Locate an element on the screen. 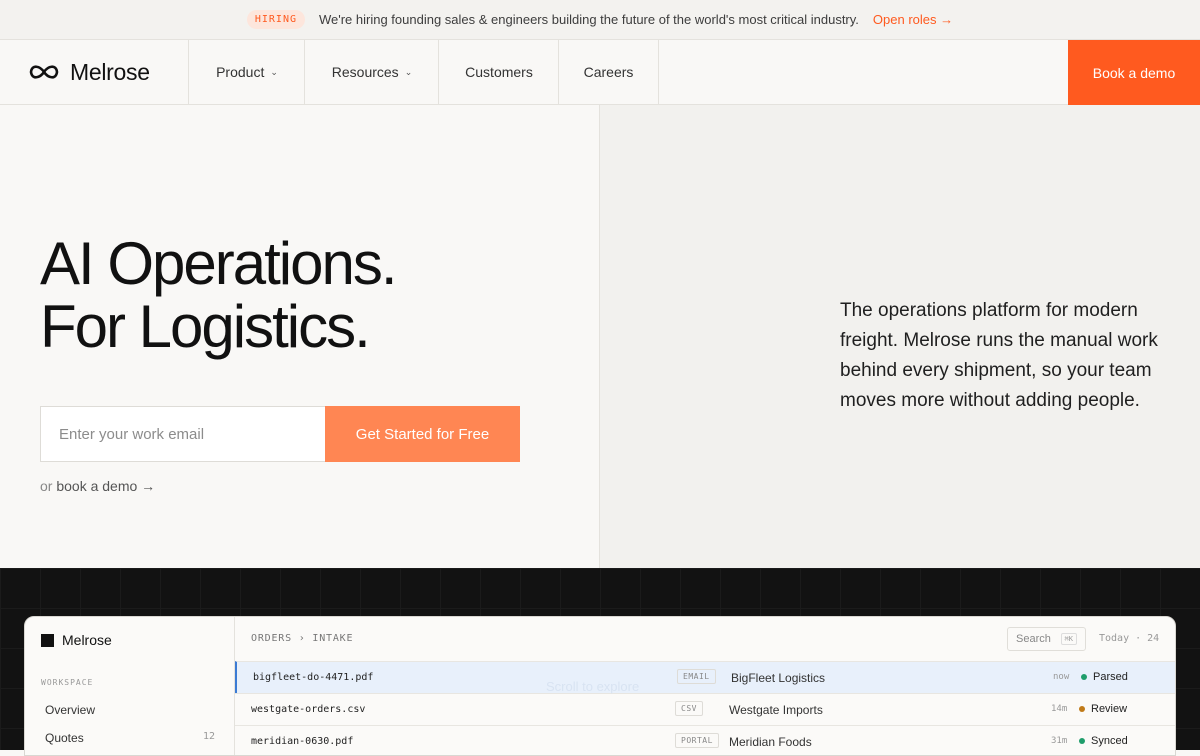 This screenshot has width=1200, height=756. infinity-logo-icon is located at coordinates (44, 72).